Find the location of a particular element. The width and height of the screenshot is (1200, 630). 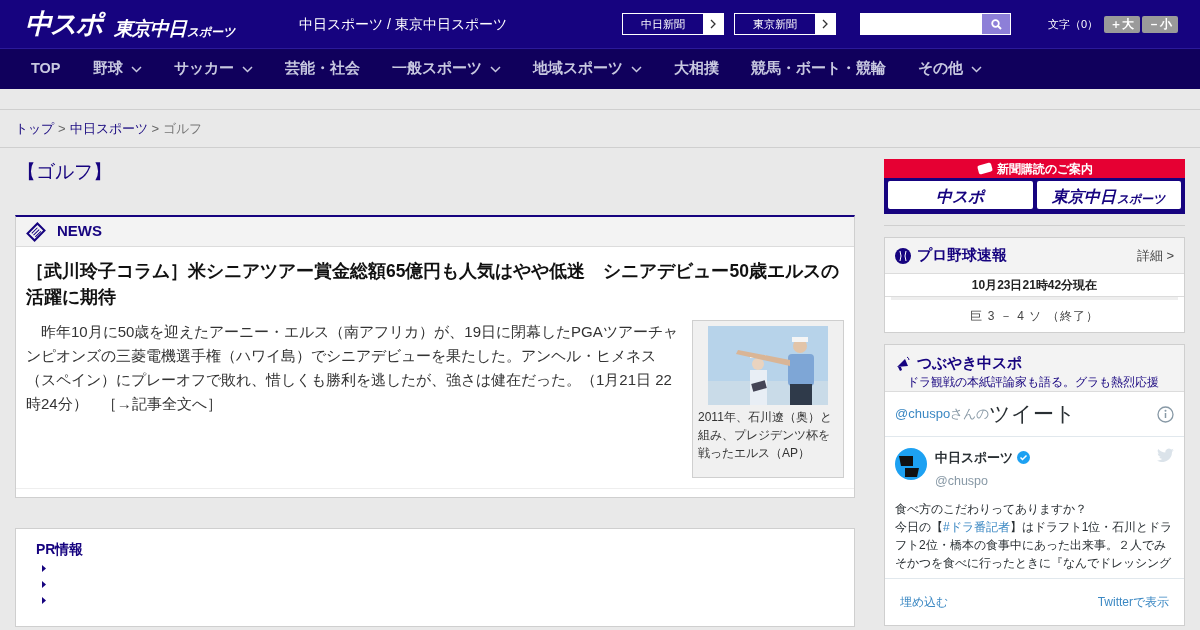

logo-text: 東京中日 is located at coordinates (150, 28).